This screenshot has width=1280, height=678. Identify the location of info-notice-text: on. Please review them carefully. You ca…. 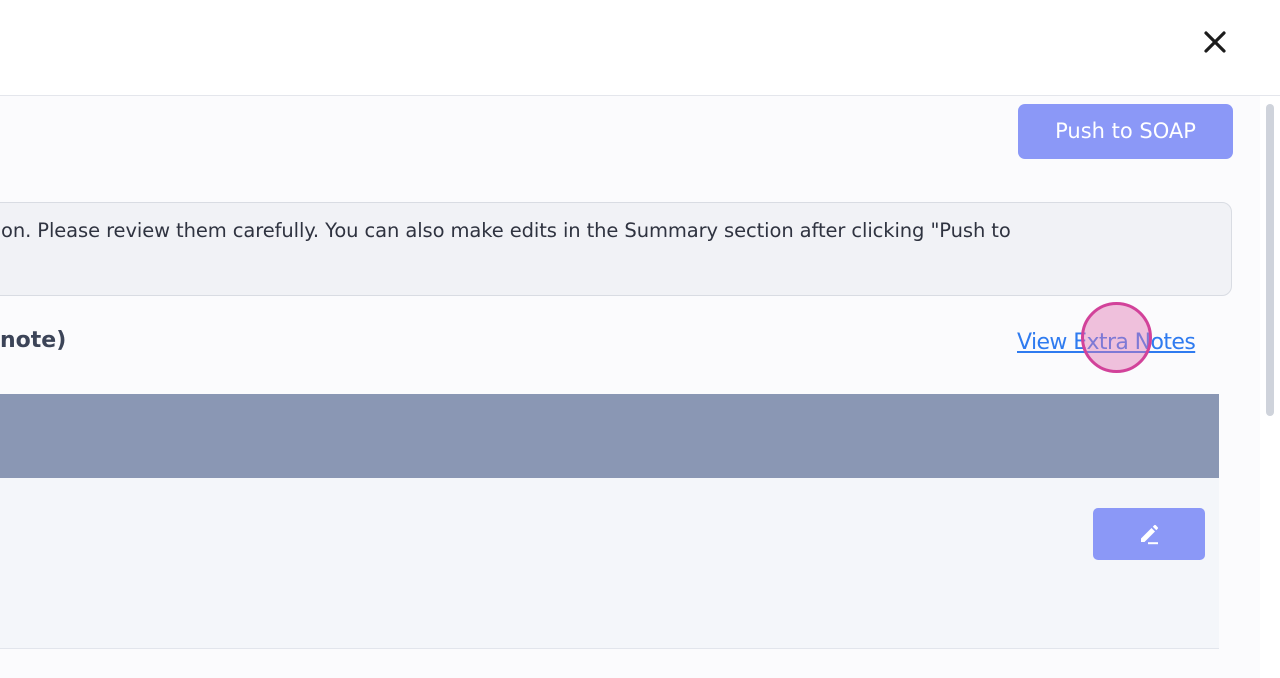
(506, 230).